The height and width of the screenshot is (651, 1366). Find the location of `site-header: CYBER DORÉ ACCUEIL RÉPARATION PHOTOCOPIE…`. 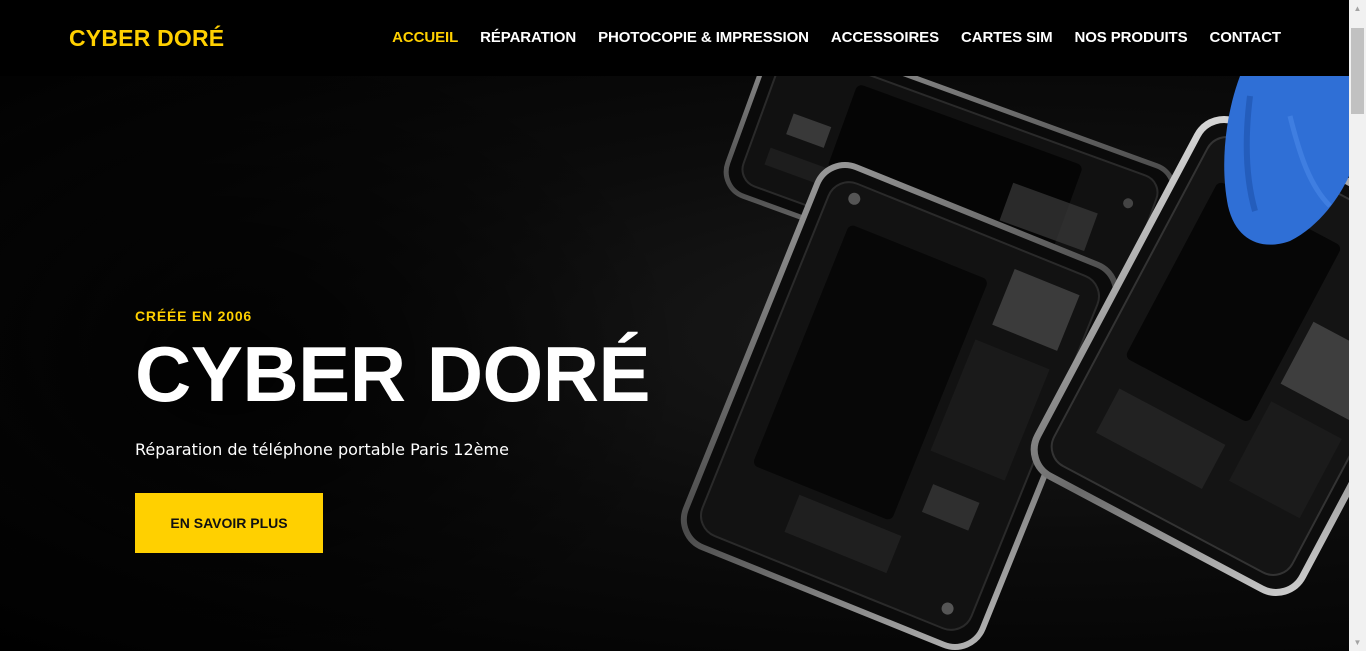

site-header: CYBER DORÉ ACCUEIL RÉPARATION PHOTOCOPIE… is located at coordinates (674, 38).